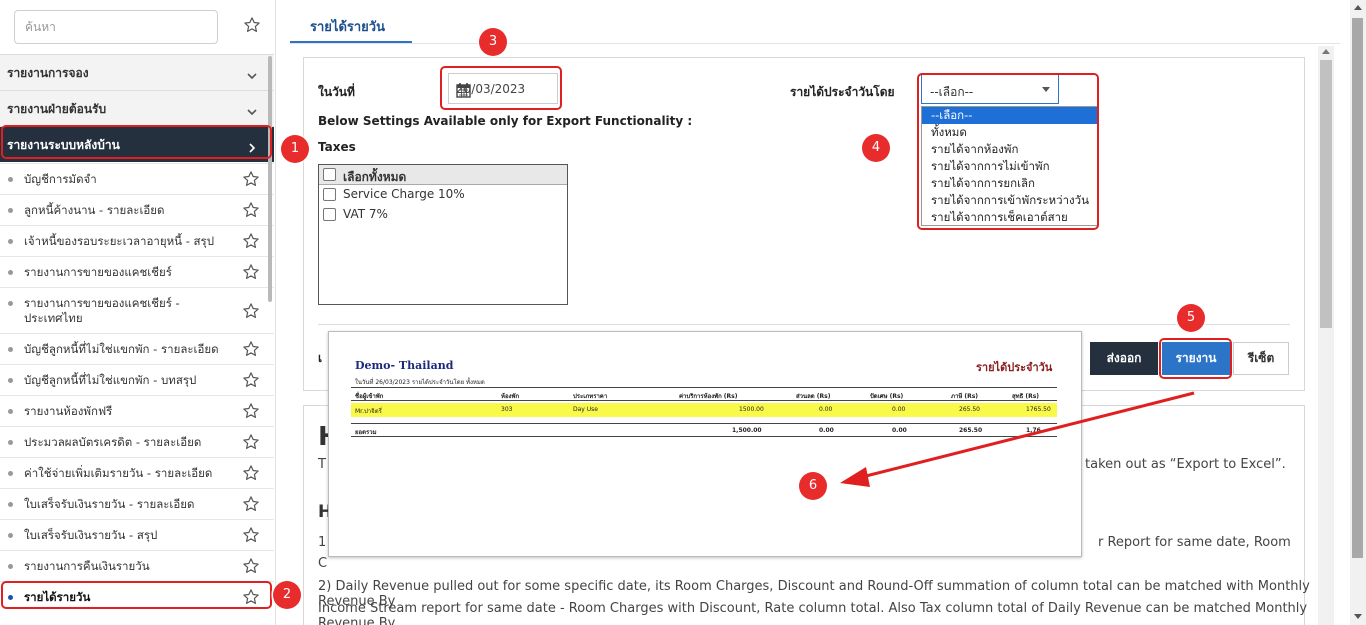  I want to click on arrow-annotation, so click(1017, 439).